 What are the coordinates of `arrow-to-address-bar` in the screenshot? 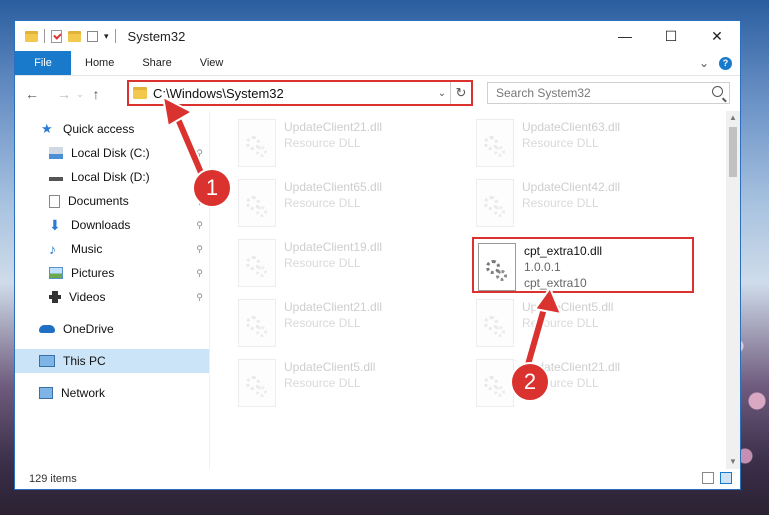 It's located at (184, 137).